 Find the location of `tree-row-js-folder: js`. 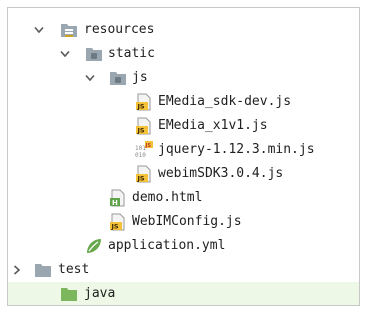

tree-row-js-folder: js is located at coordinates (183, 78).